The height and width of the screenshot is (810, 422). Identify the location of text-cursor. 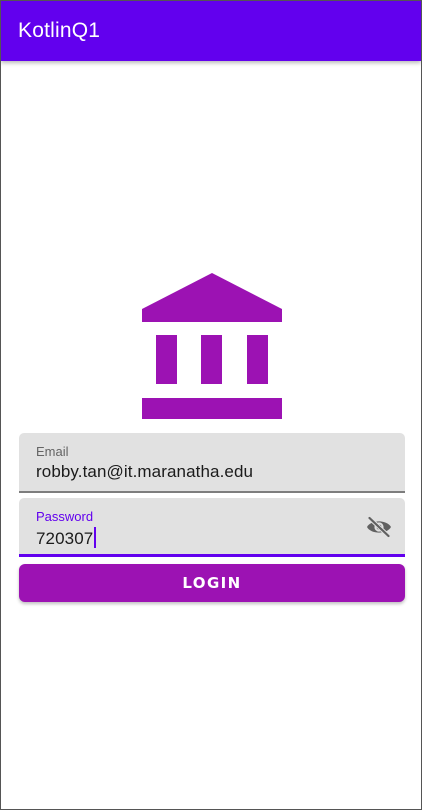
(95, 537).